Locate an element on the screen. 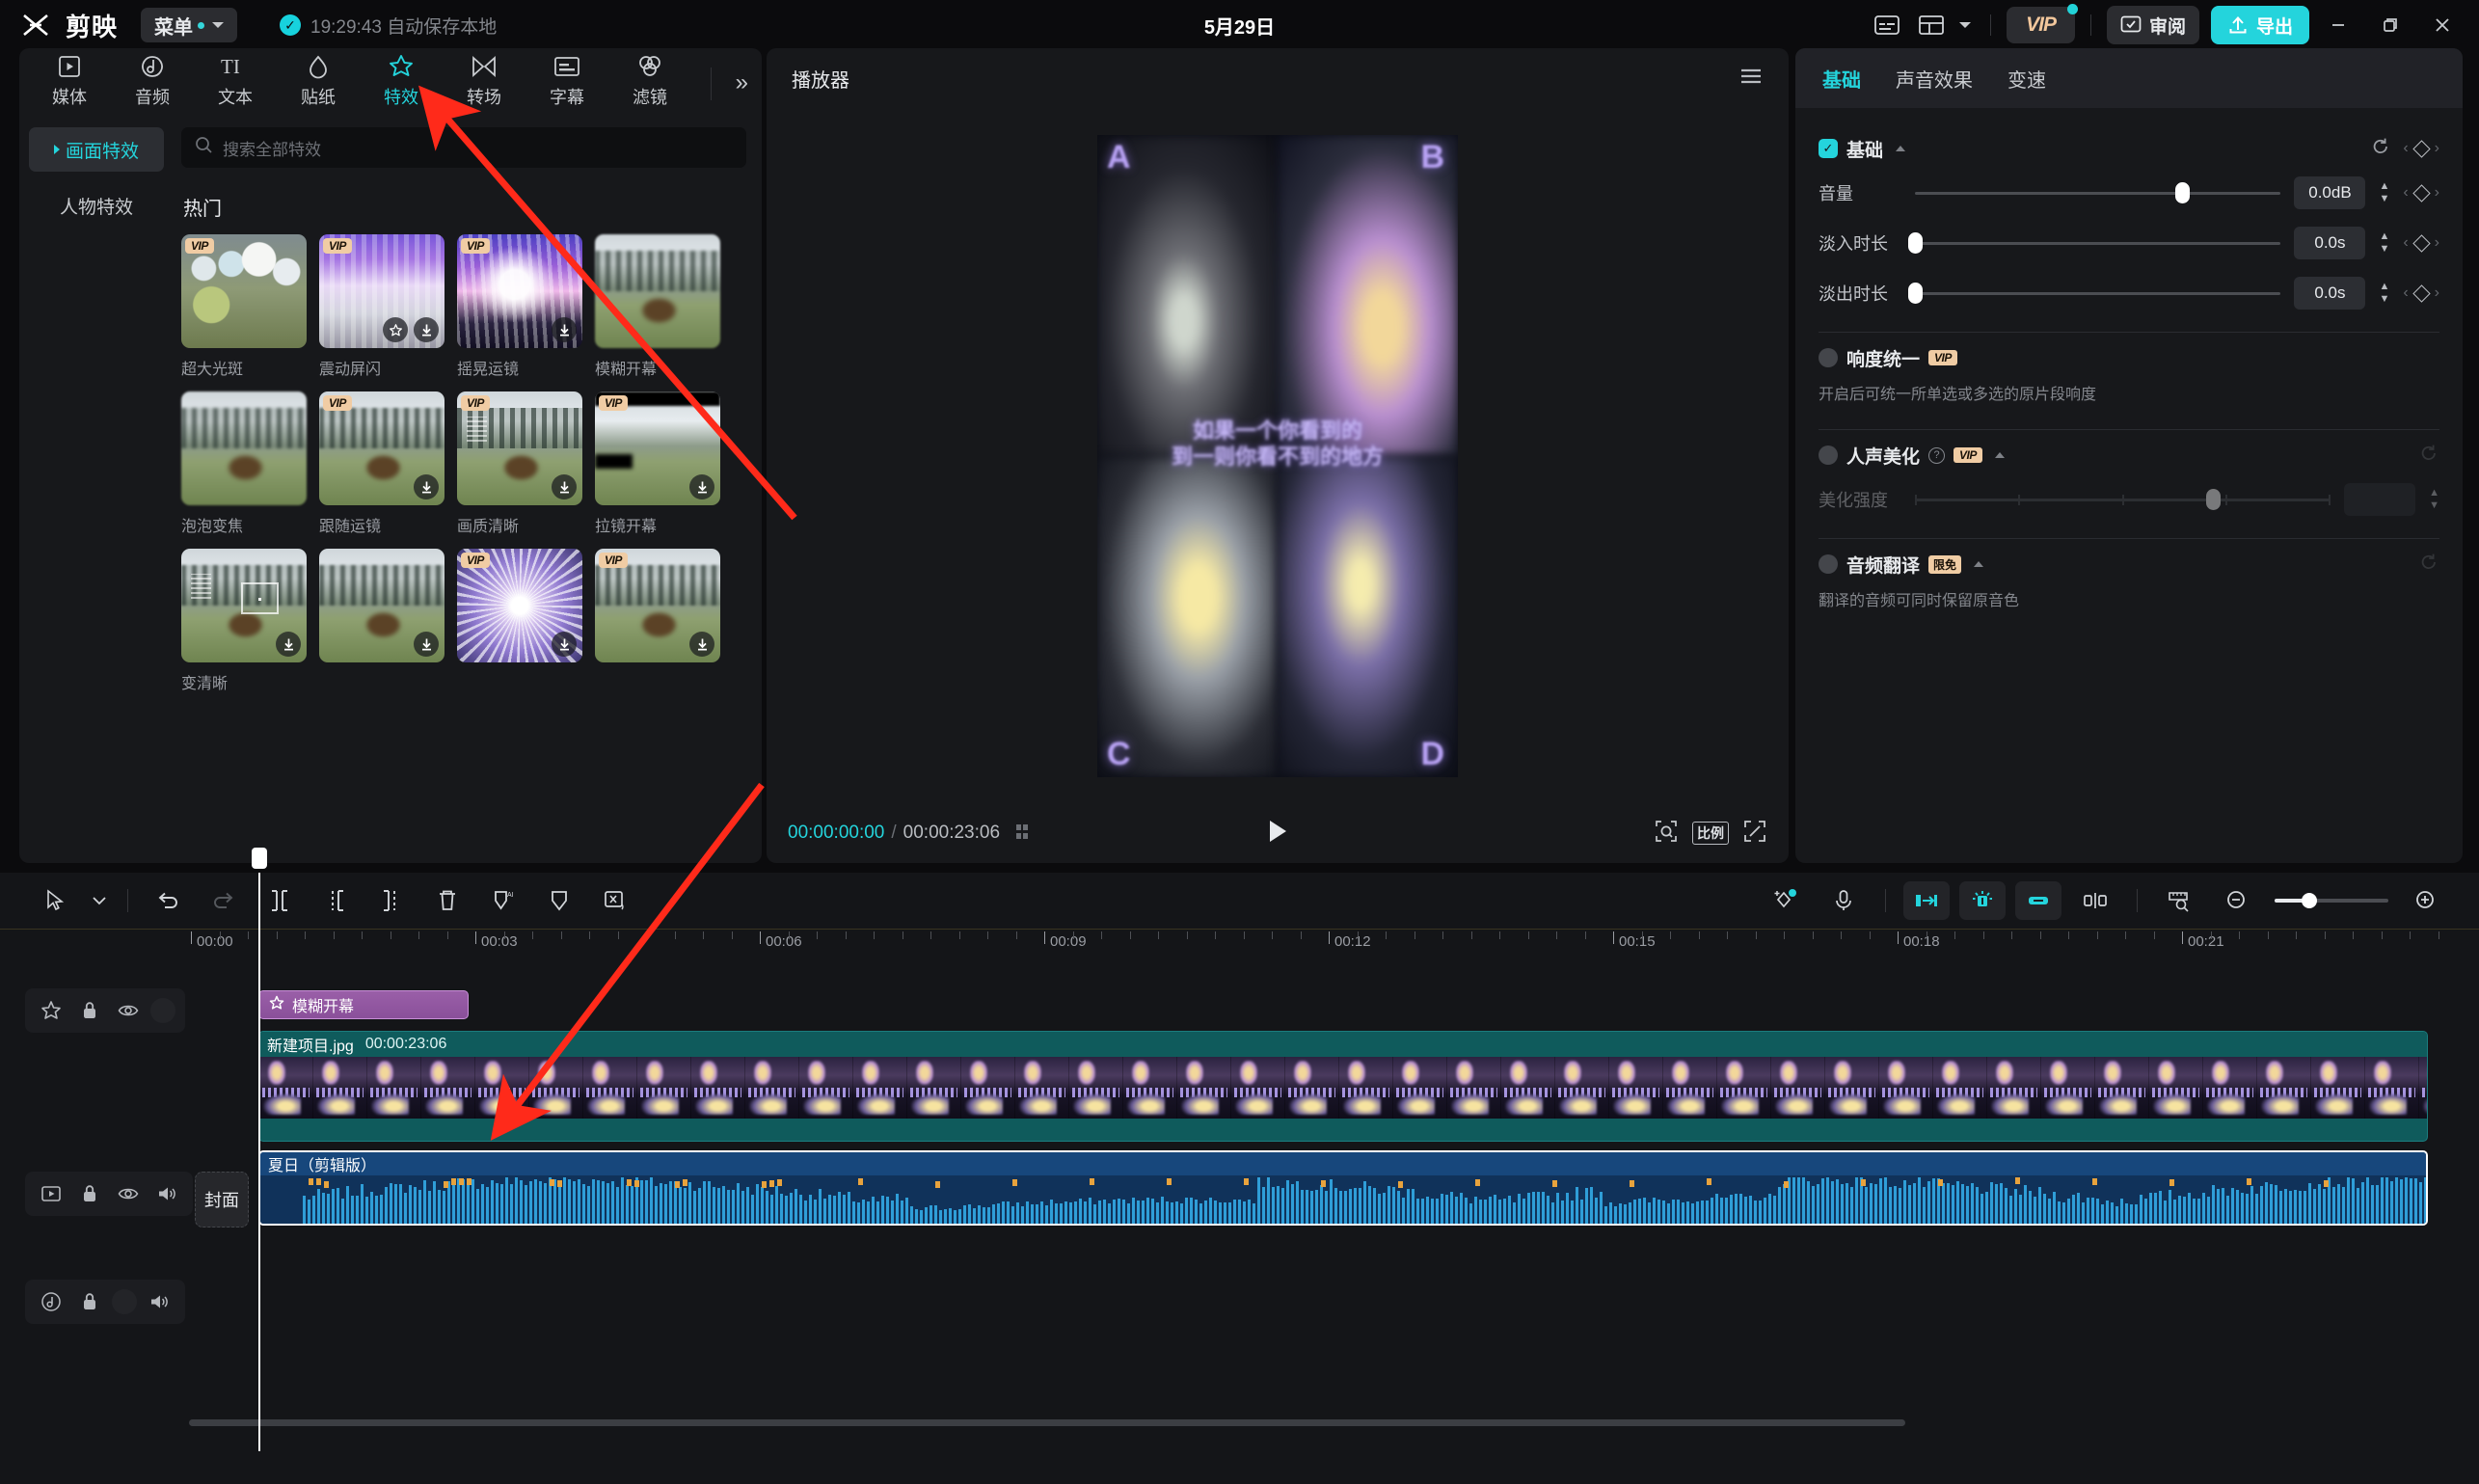 The height and width of the screenshot is (1484, 2479). help-icon: ? is located at coordinates (1937, 455).